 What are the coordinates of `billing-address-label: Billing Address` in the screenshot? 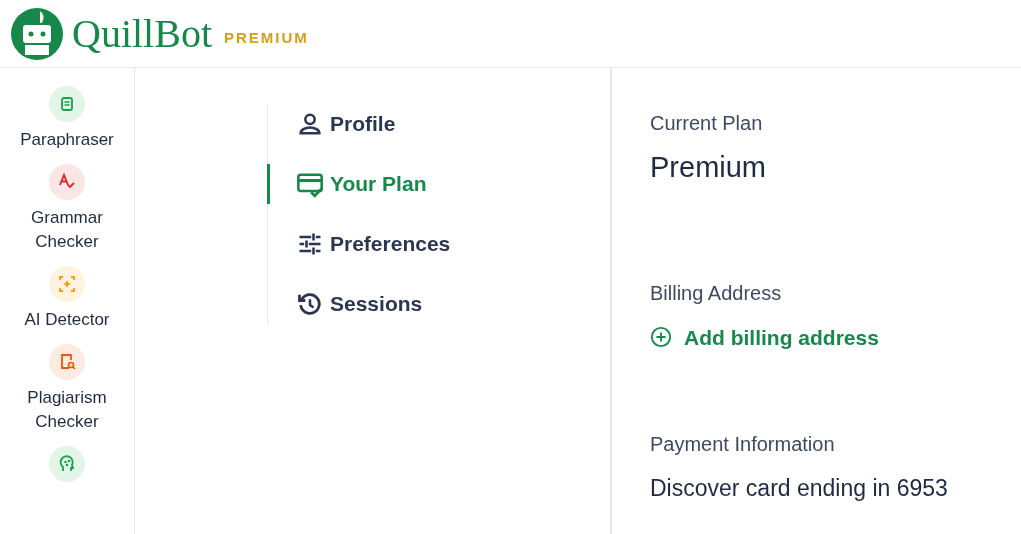 It's located at (716, 293).